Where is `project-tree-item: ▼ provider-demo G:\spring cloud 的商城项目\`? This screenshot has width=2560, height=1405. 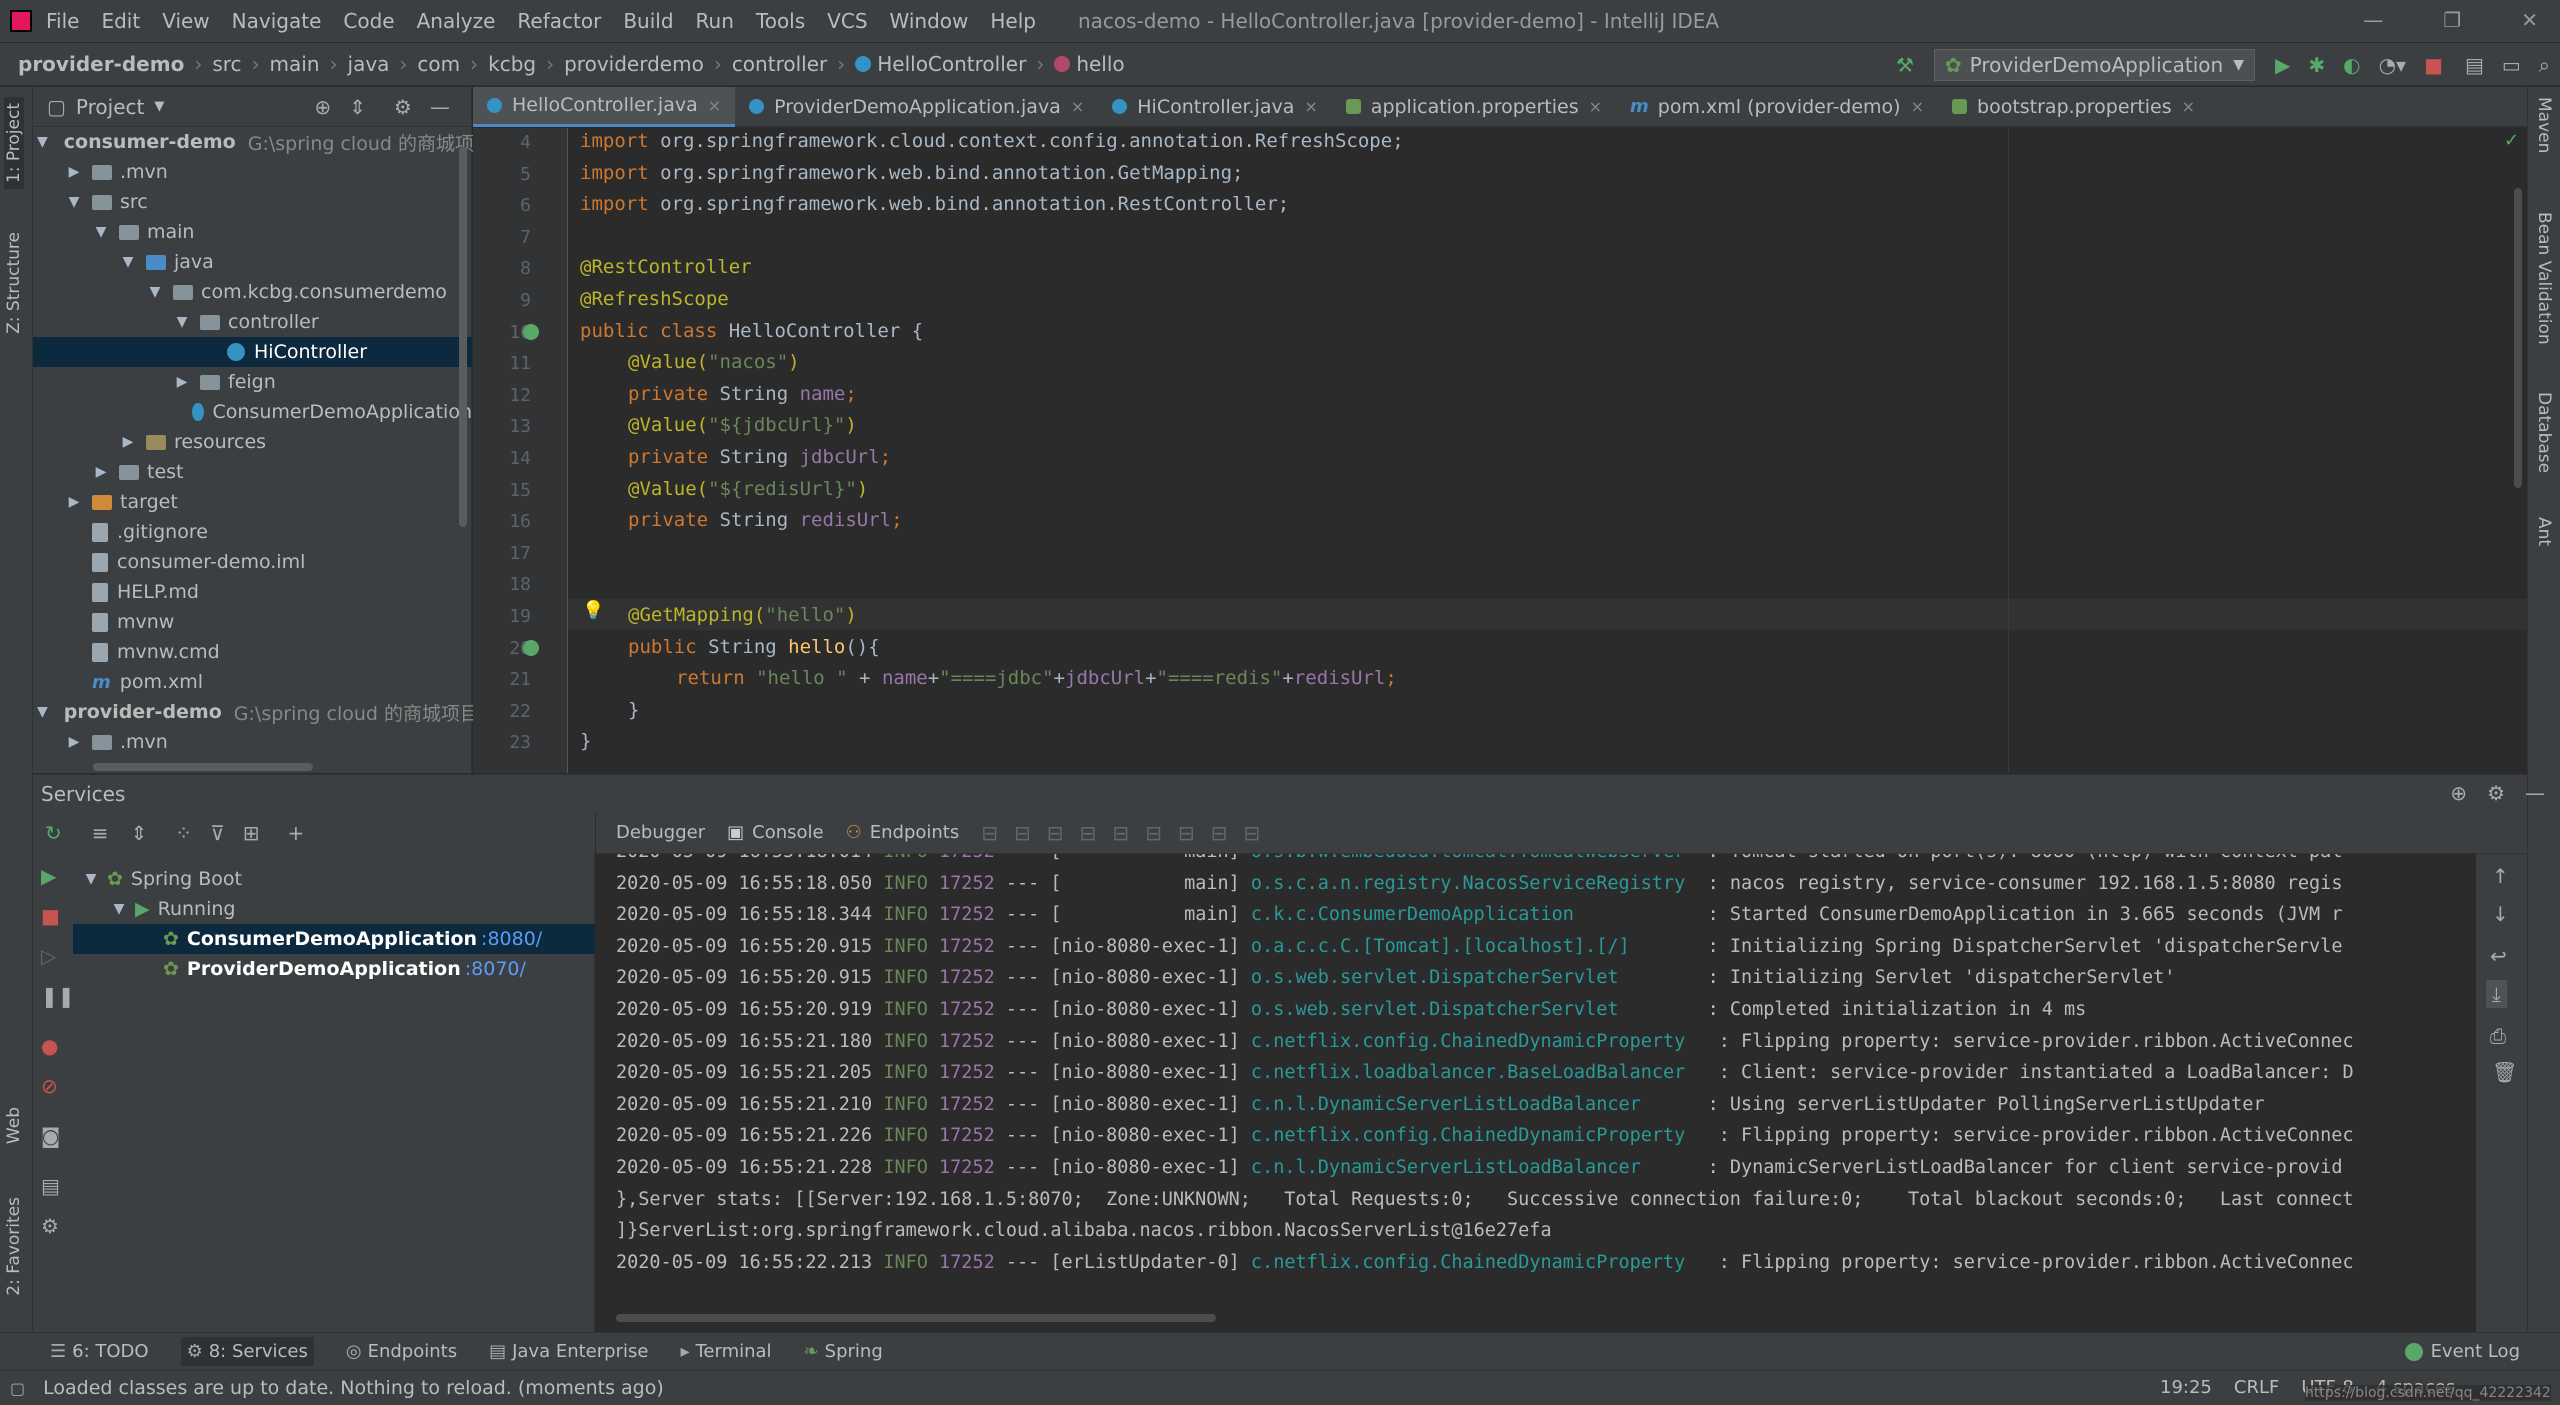
project-tree-item: ▼ provider-demo G:\spring cloud 的商城项目\ is located at coordinates (259, 712).